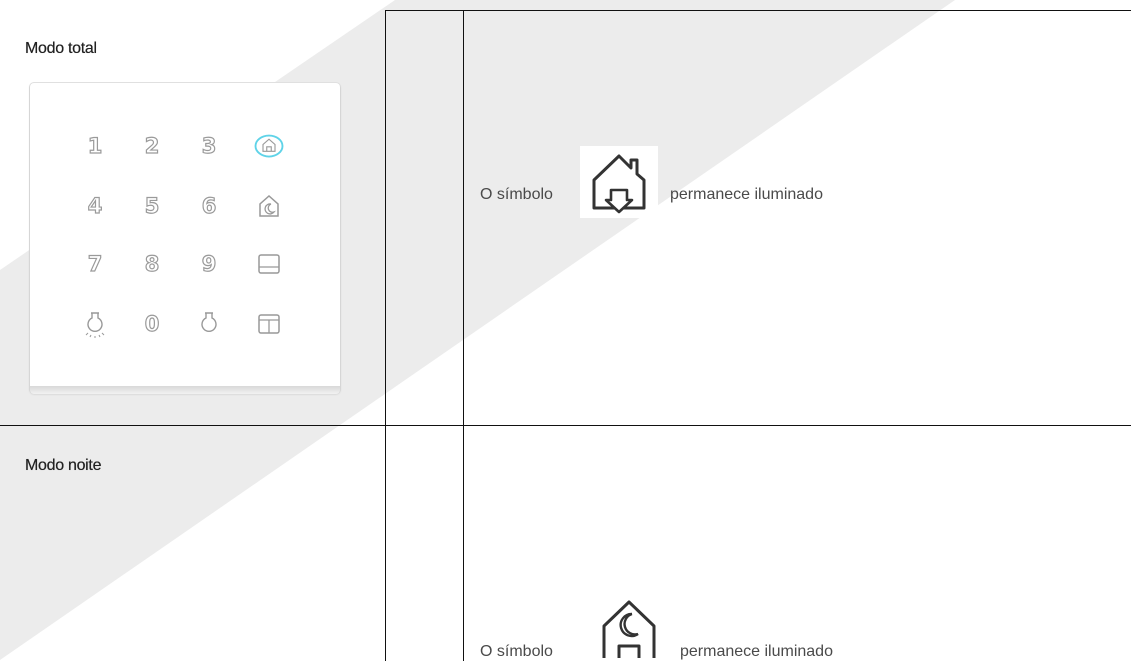 The image size is (1131, 661). What do you see at coordinates (565, 425) in the screenshot?
I see `table-row-divider` at bounding box center [565, 425].